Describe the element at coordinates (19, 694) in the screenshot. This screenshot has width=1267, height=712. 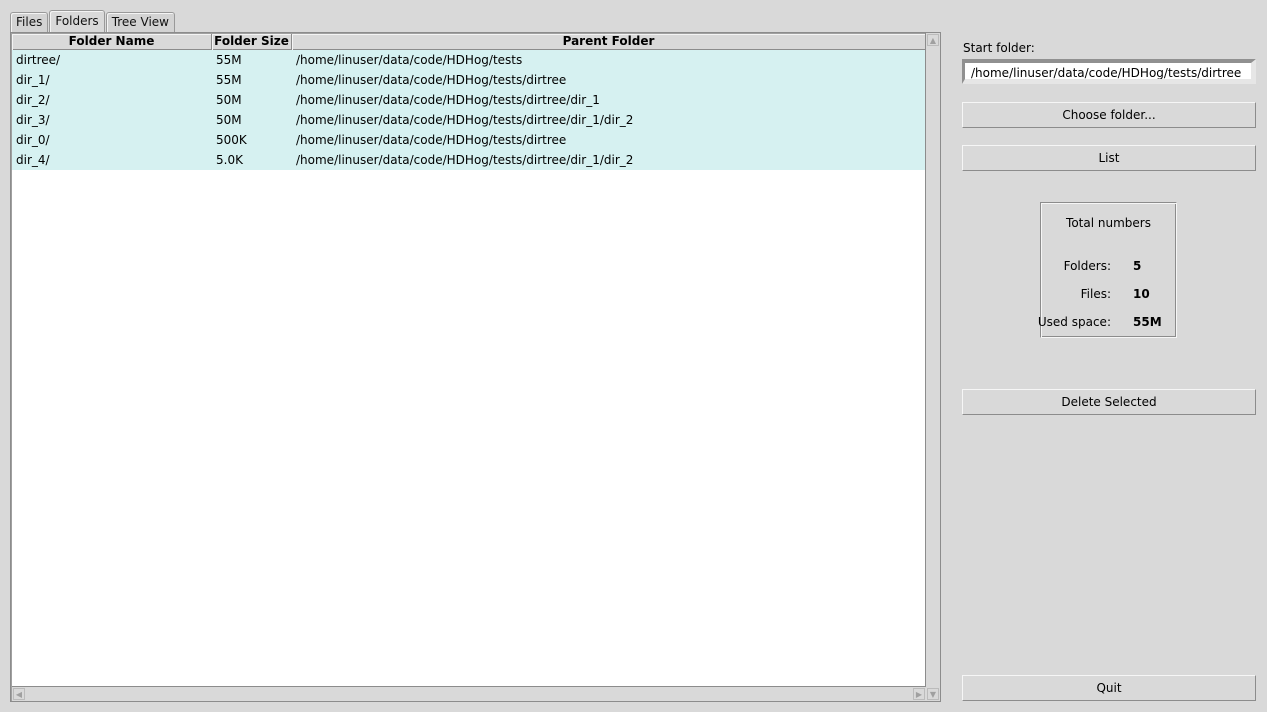
I see `scroll-left-arrow-icon: ◀` at that location.